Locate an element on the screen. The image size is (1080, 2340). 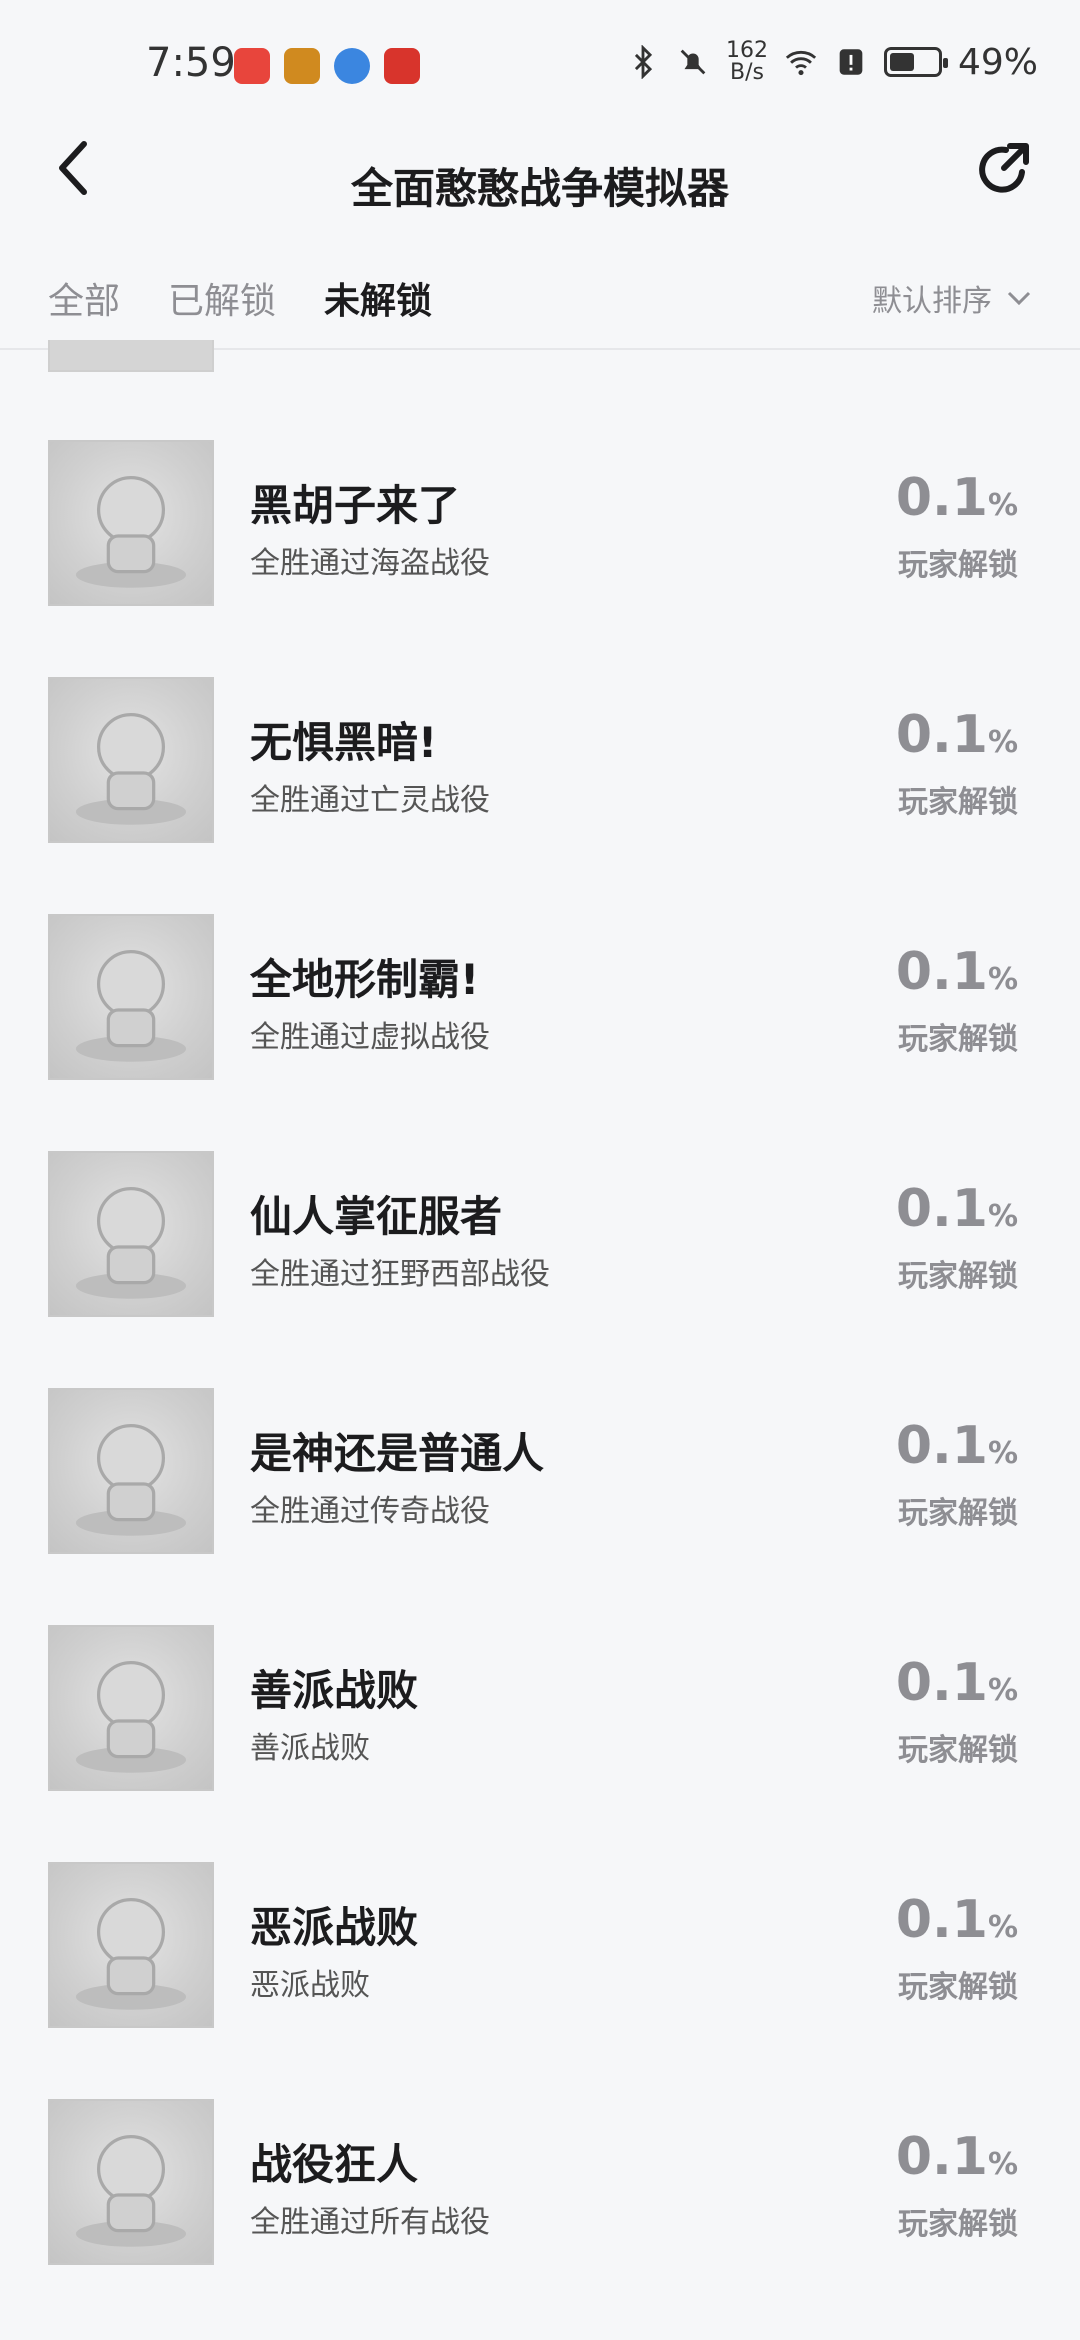
achievement-title: 黑胡子来了 is located at coordinates (355, 505).